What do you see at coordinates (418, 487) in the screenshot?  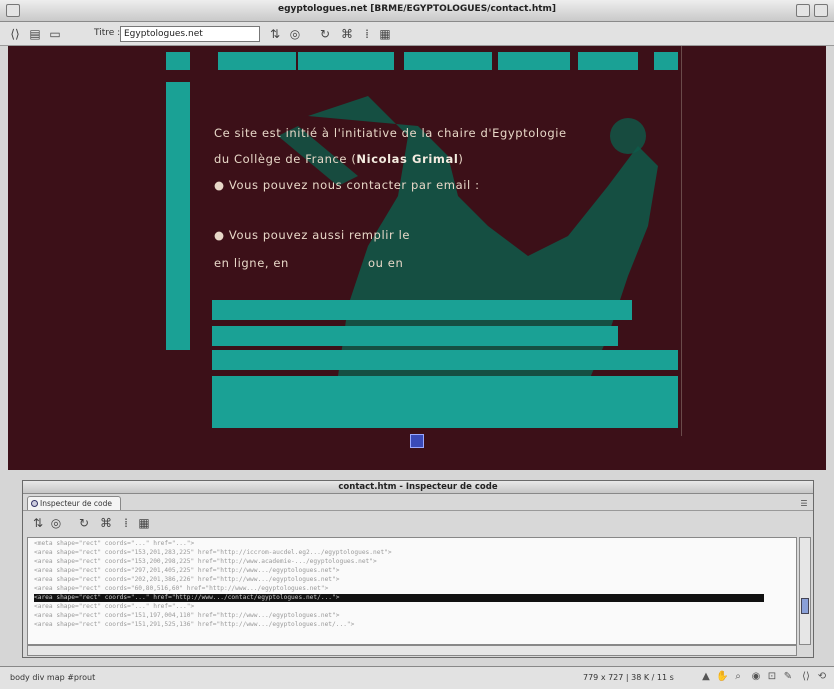 I see `inspector-title: contact.htm - Inspecteur de code` at bounding box center [418, 487].